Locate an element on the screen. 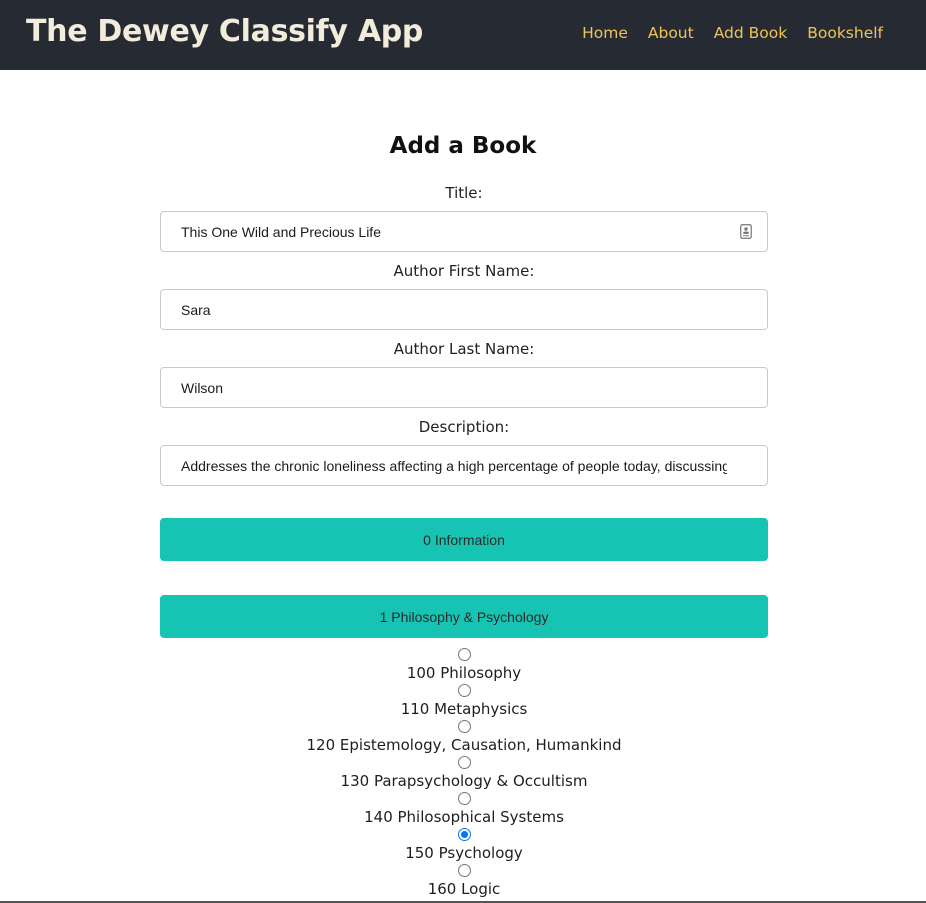 The height and width of the screenshot is (903, 926). first-name-input is located at coordinates (464, 309).